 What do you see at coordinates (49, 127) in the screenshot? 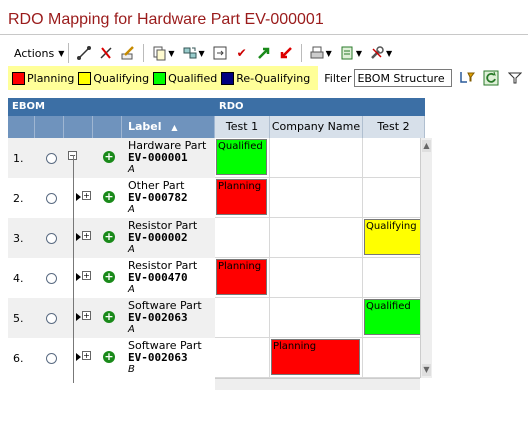
I see `select-column-header` at bounding box center [49, 127].